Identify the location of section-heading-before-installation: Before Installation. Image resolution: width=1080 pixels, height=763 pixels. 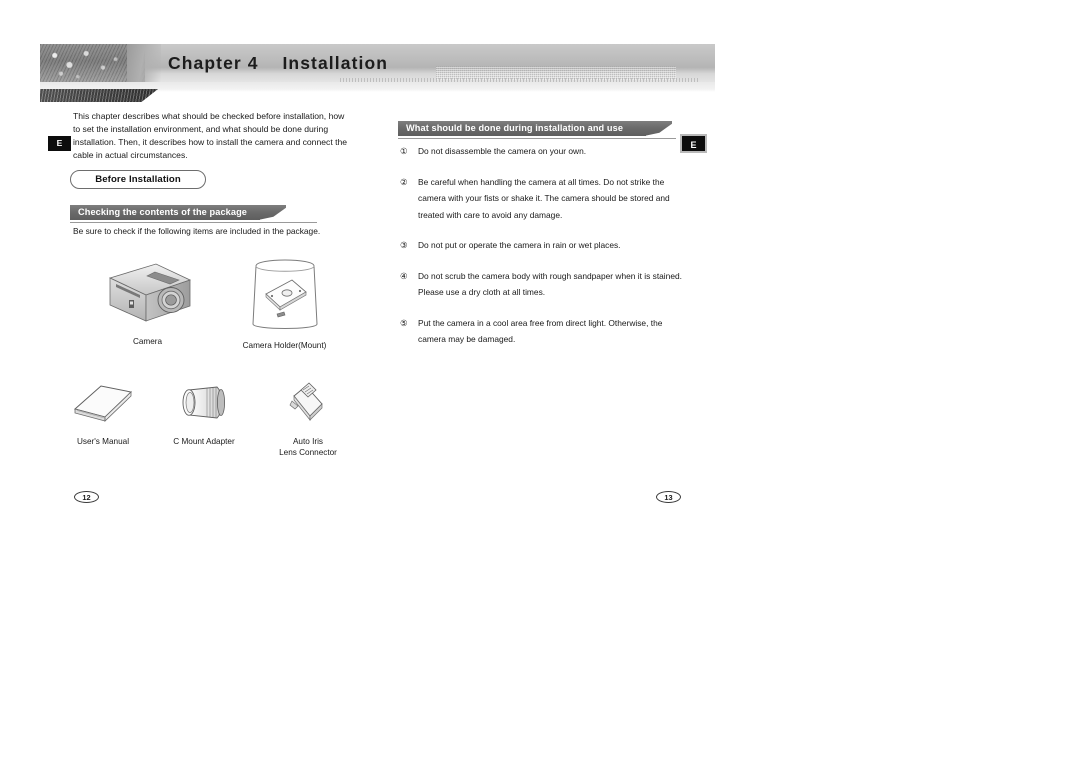
(138, 179).